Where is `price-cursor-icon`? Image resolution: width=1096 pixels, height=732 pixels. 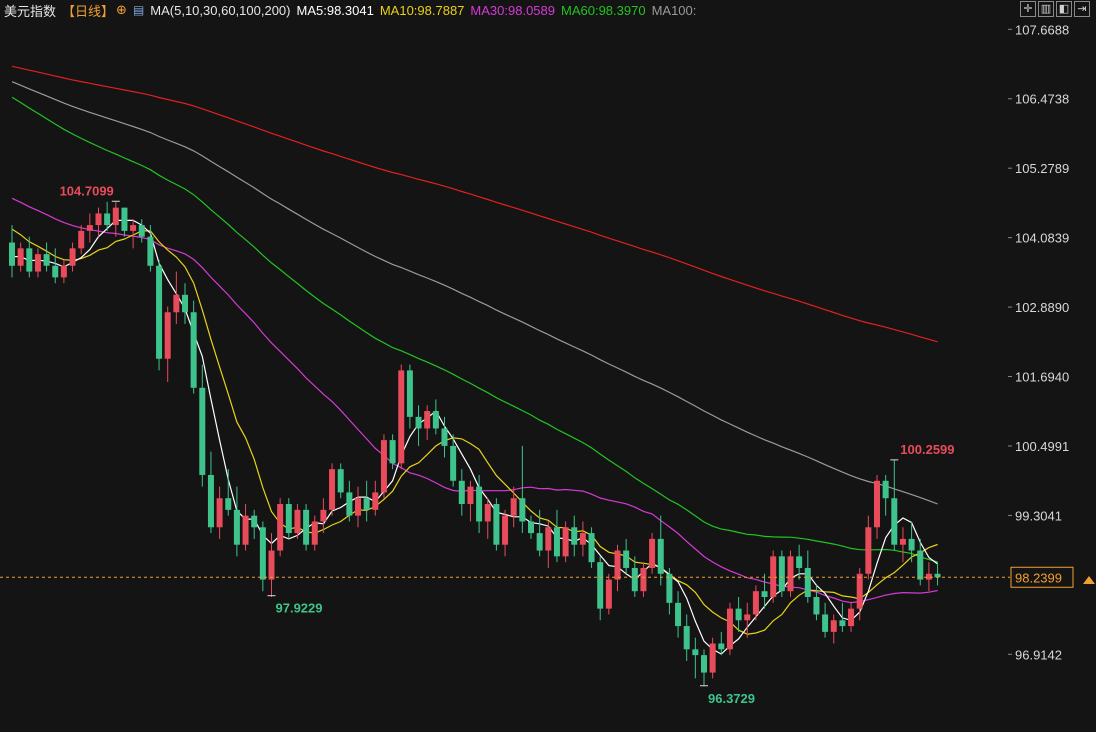
price-cursor-icon is located at coordinates (1089, 580).